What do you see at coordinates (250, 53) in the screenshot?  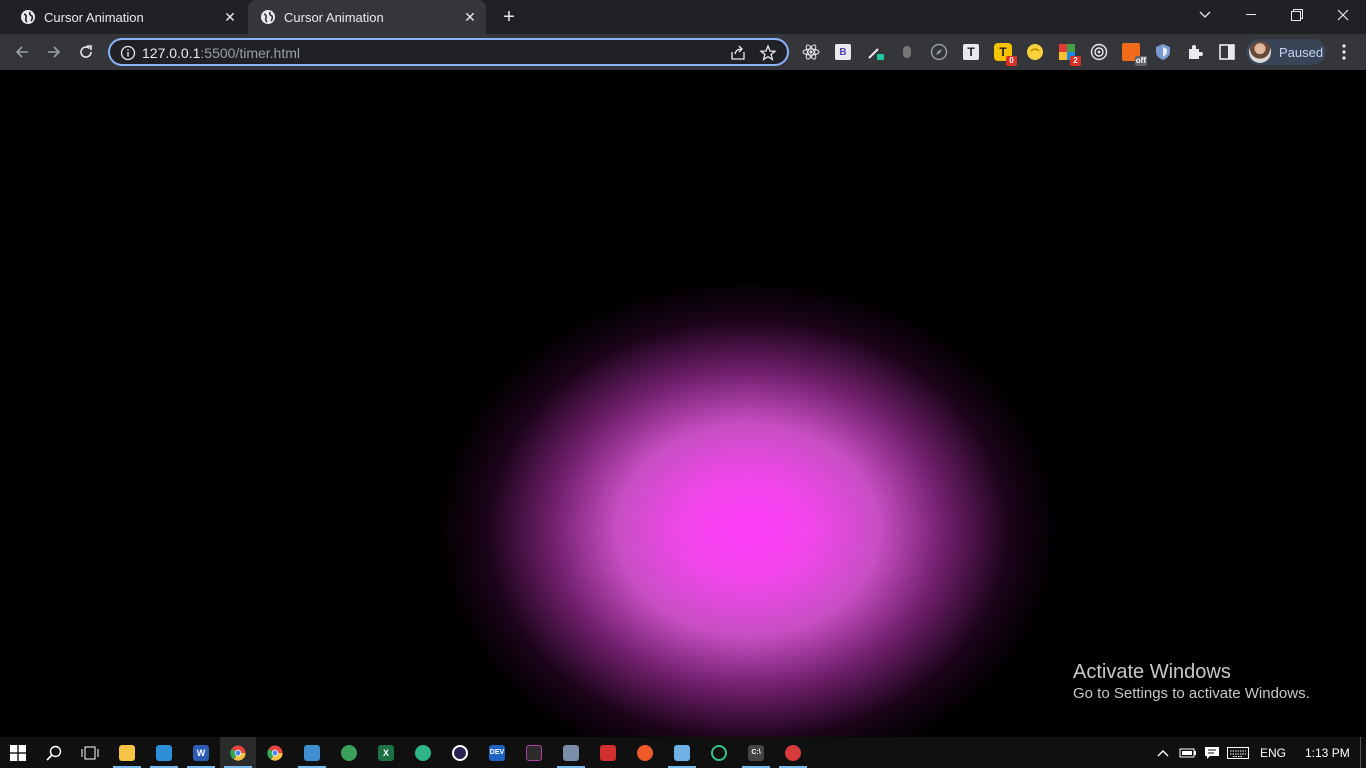 I see `url-path: :5500/timer.html` at bounding box center [250, 53].